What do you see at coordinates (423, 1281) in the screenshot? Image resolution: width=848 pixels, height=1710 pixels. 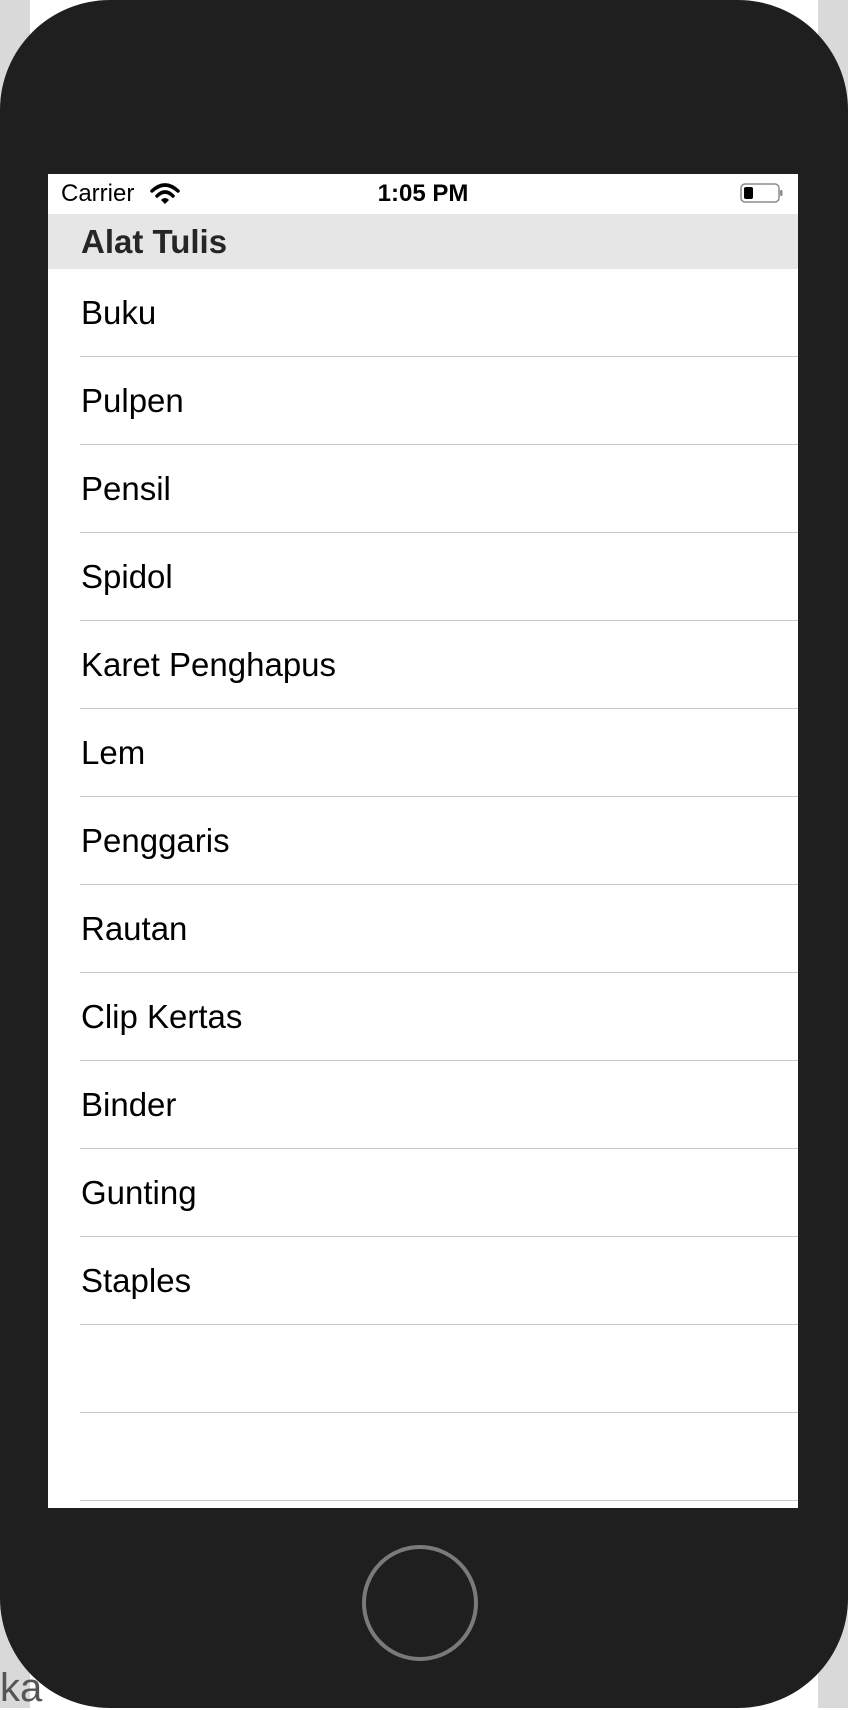 I see `list-item: Staples` at bounding box center [423, 1281].